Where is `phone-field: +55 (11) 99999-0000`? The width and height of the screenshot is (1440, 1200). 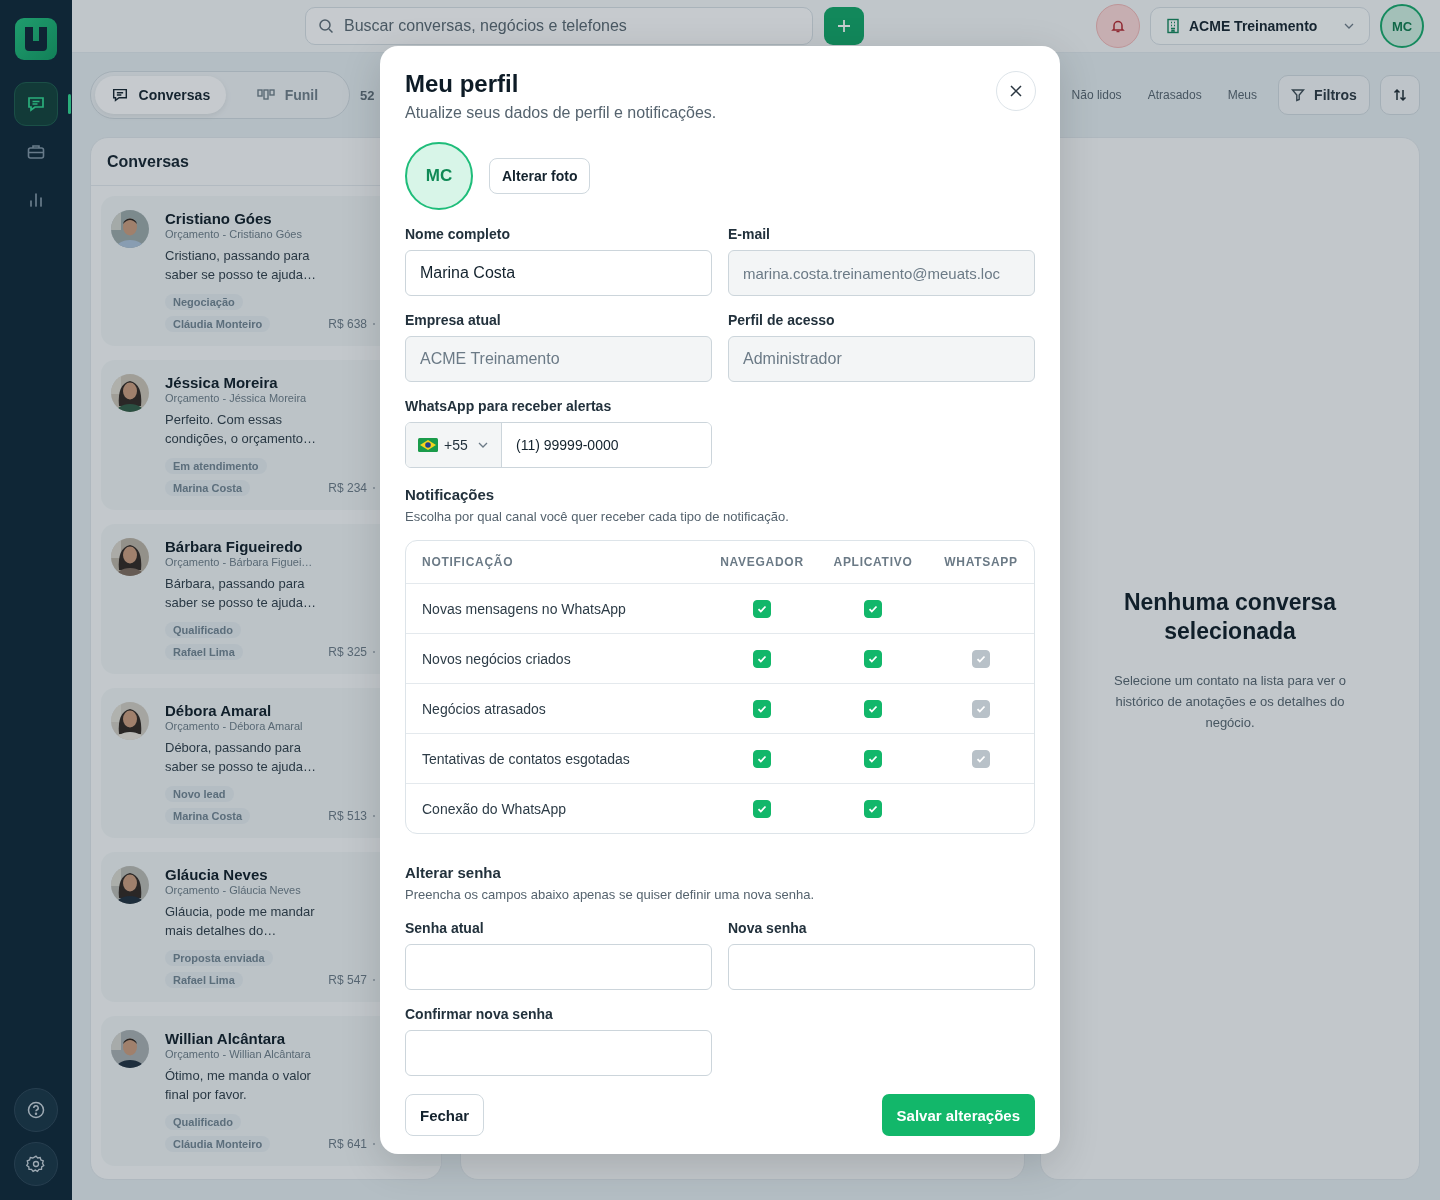
phone-field: +55 (11) 99999-0000 is located at coordinates (558, 445).